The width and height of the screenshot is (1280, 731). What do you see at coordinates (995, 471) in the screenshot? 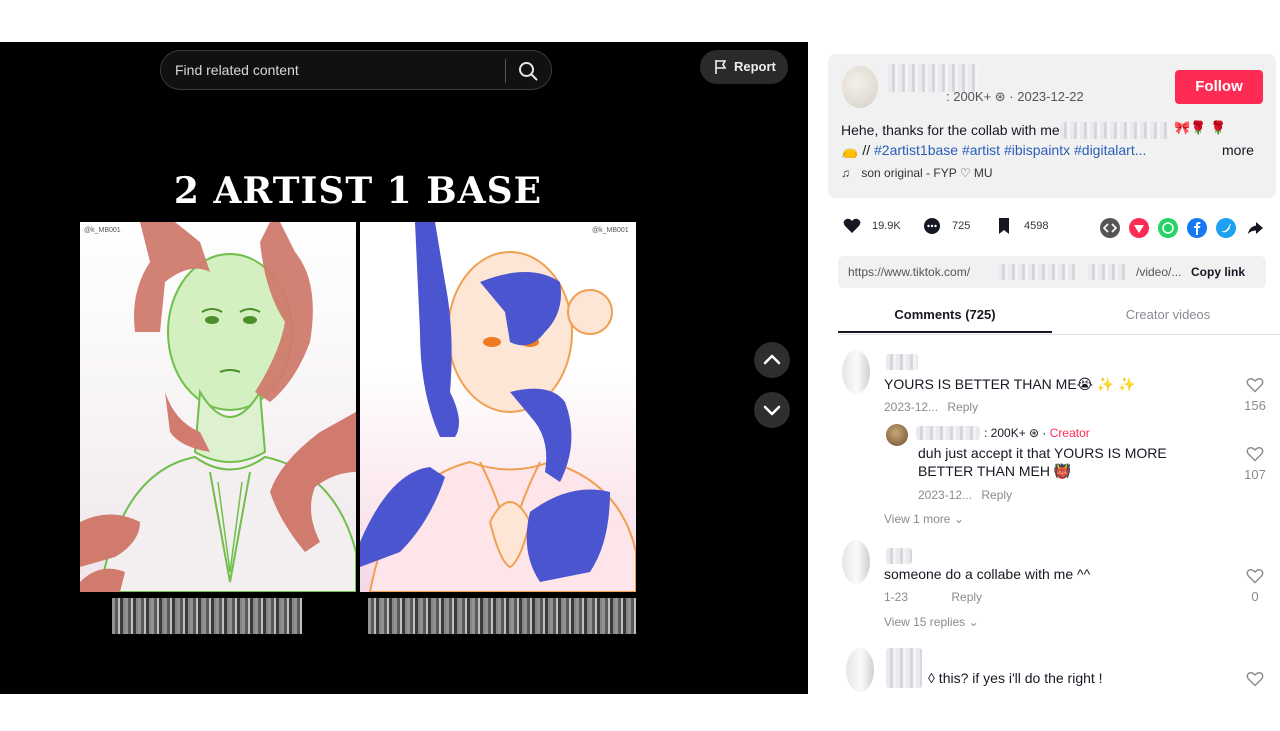
I see `reply-text-line2: BETTER THAN MEH 👹` at bounding box center [995, 471].